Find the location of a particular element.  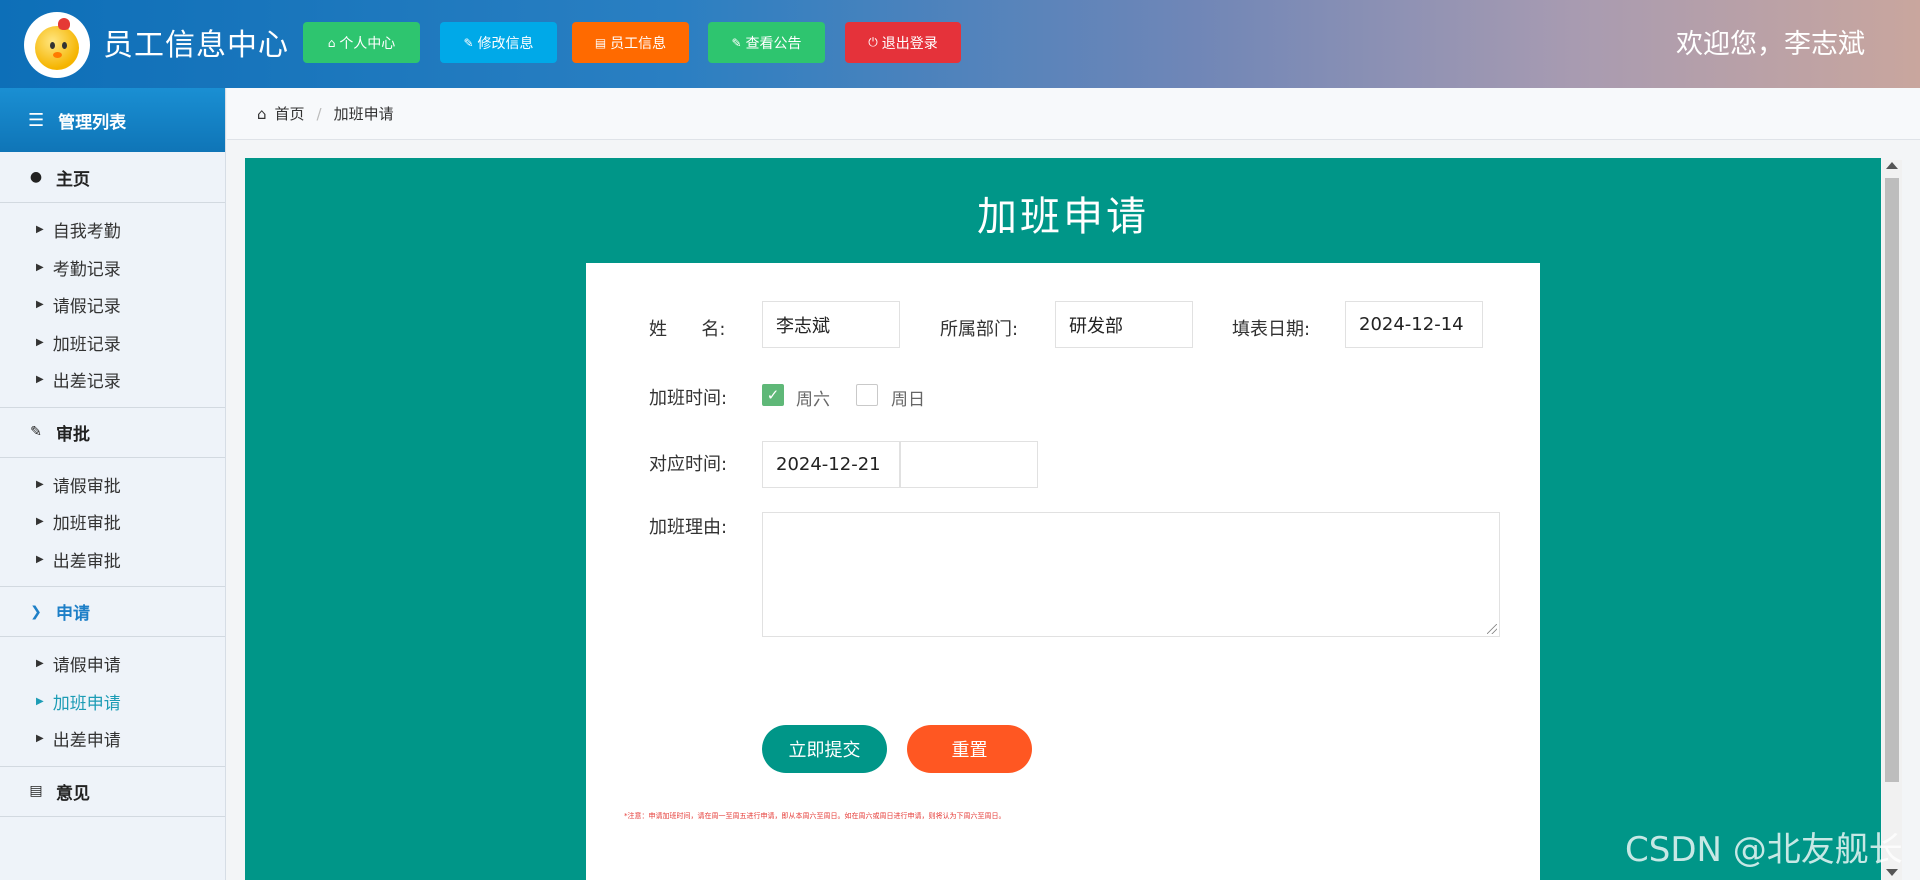

section-label: 意见 is located at coordinates (73, 793).